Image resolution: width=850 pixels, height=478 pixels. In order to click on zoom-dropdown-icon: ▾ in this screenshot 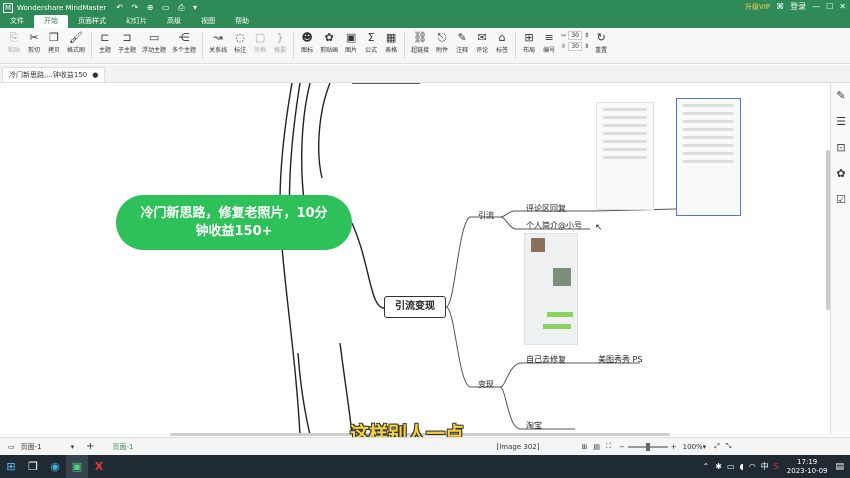, I will do `click(705, 447)`.